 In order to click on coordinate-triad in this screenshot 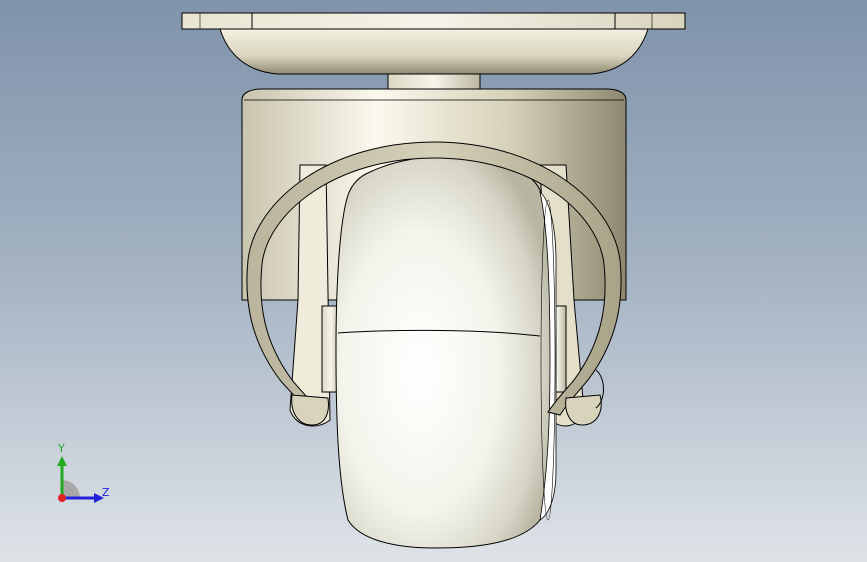, I will do `click(80, 479)`.